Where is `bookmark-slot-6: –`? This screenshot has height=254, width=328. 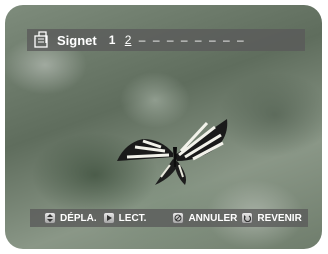 bookmark-slot-6: – is located at coordinates (184, 40).